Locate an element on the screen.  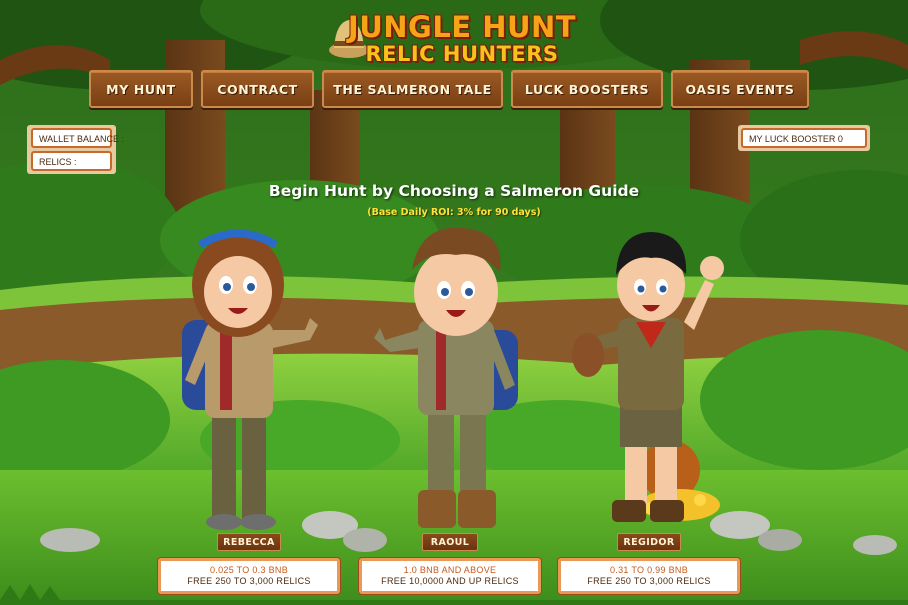
logo-title: JUNGLE HUNT is located at coordinates (462, 27).